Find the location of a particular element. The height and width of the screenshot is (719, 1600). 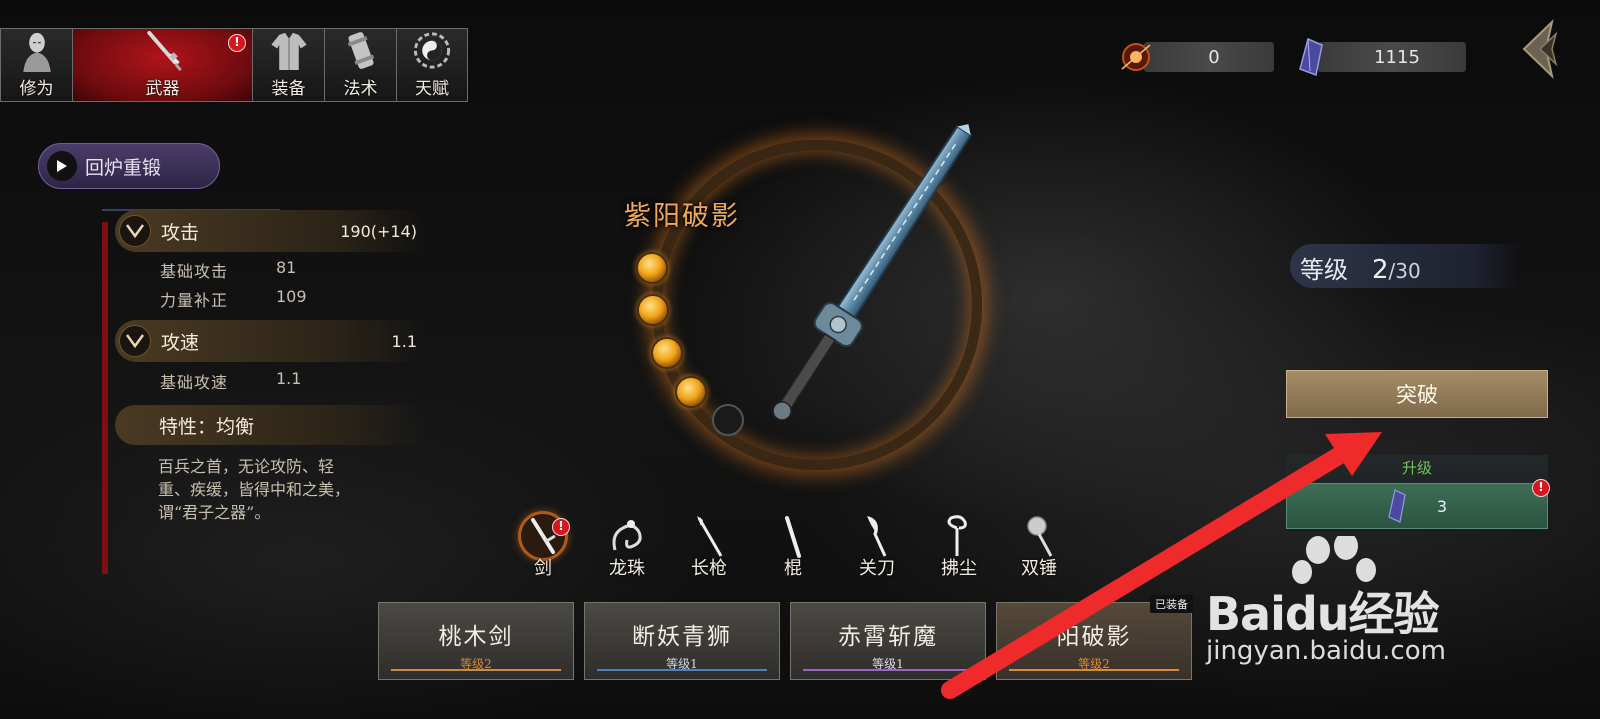

level-display: 等级 2 /30 is located at coordinates (1405, 266).